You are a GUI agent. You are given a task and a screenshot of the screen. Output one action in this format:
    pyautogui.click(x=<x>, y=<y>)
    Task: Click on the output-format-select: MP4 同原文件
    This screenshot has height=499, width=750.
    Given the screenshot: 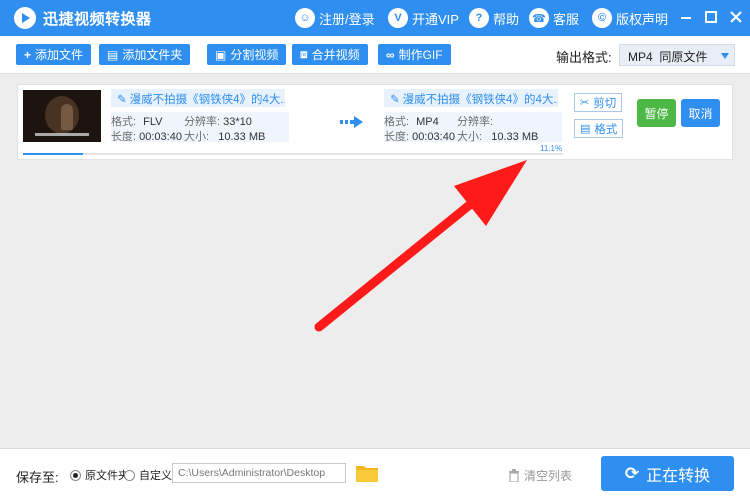 What is the action you would take?
    pyautogui.click(x=677, y=55)
    